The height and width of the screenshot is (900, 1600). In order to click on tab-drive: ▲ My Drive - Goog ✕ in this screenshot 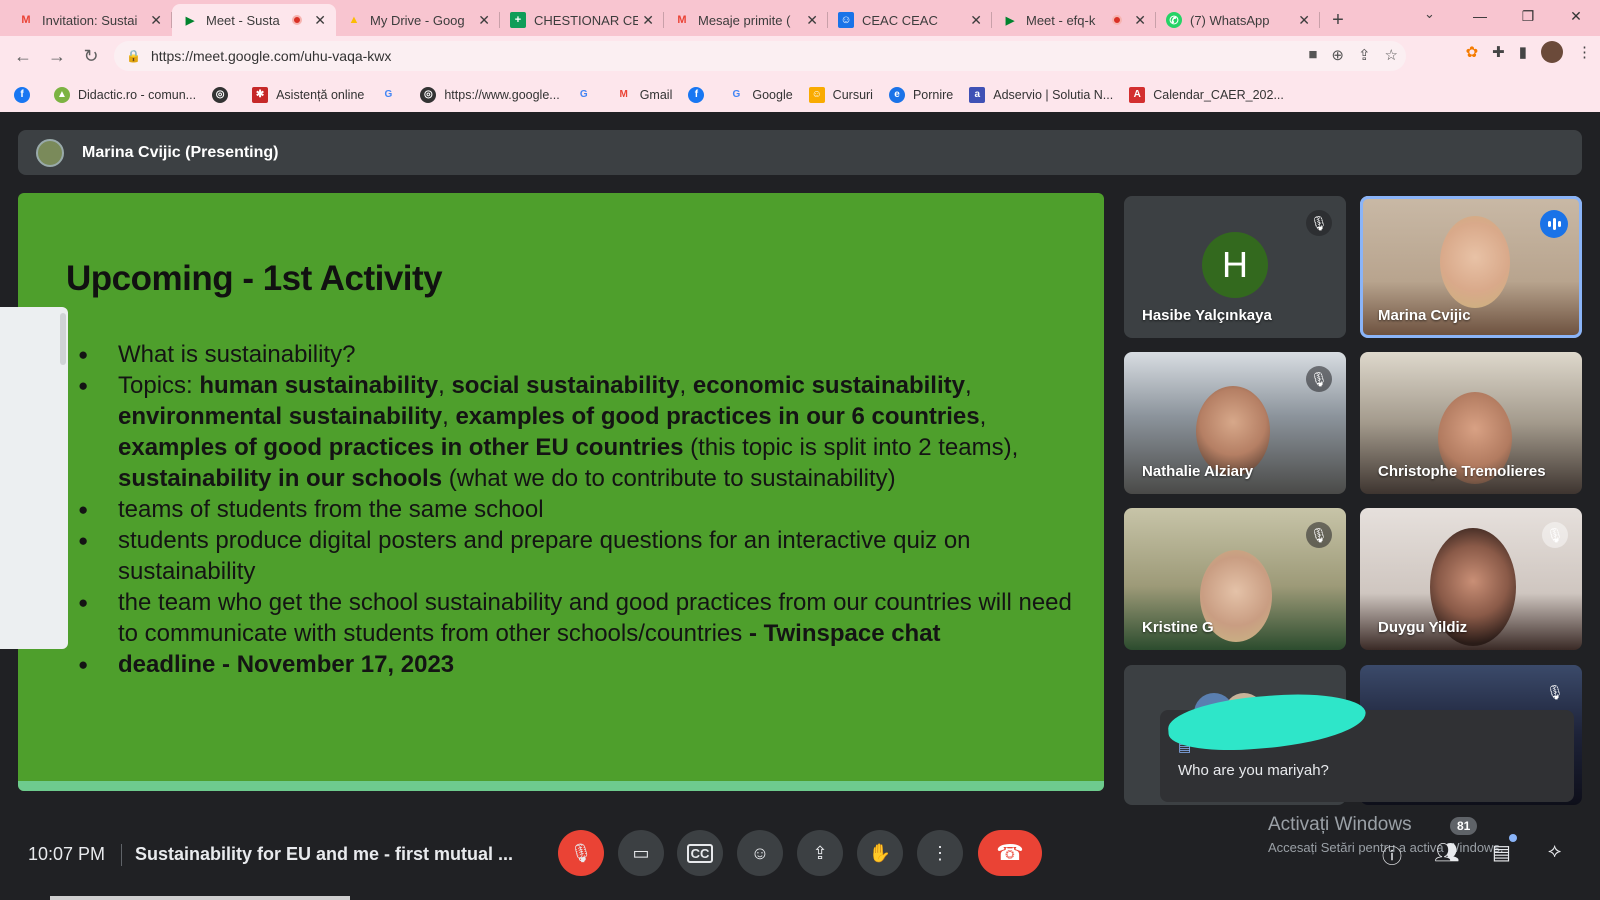, I will do `click(418, 20)`.